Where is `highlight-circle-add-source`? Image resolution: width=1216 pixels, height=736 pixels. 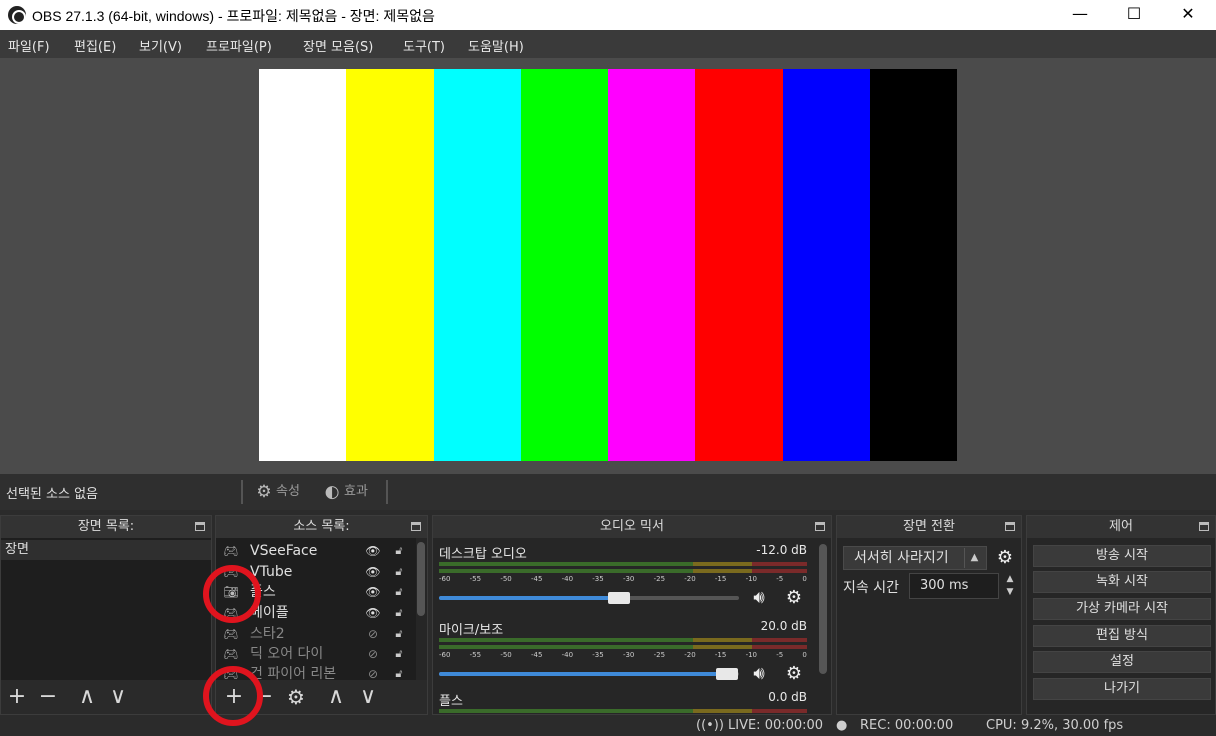
highlight-circle-add-source is located at coordinates (233, 696).